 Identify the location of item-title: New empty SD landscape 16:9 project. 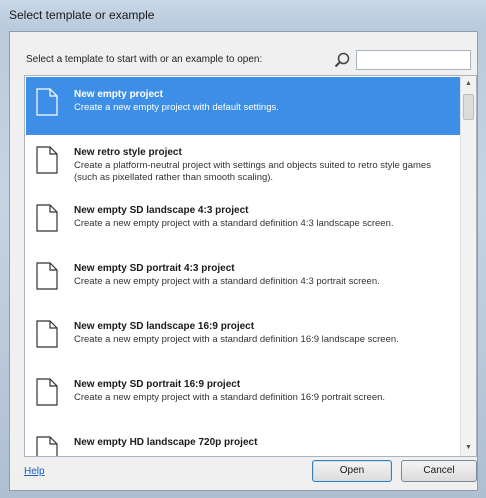
(164, 326).